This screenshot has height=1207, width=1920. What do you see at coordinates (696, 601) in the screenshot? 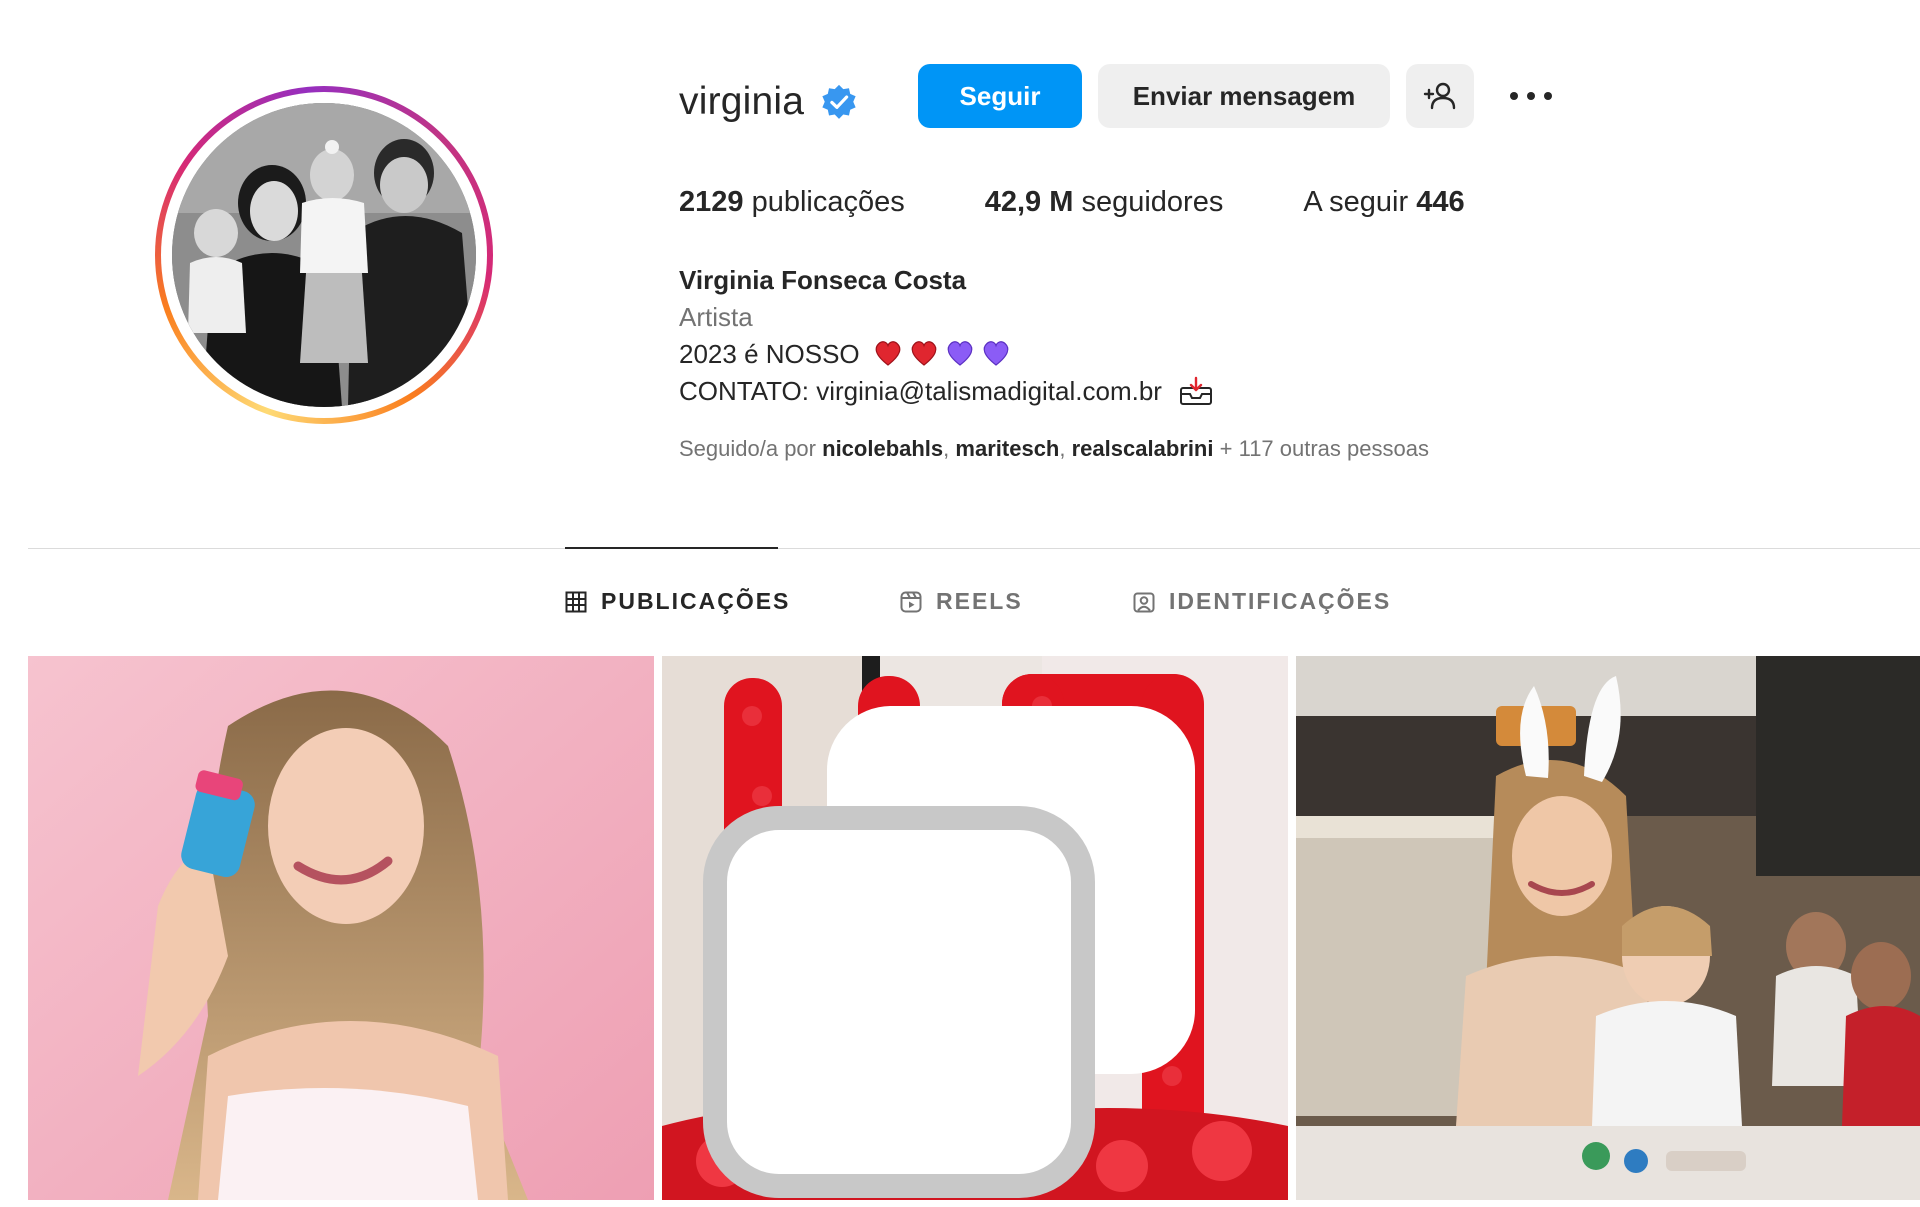
I see `tab-label: PUBLICAÇÕES` at bounding box center [696, 601].